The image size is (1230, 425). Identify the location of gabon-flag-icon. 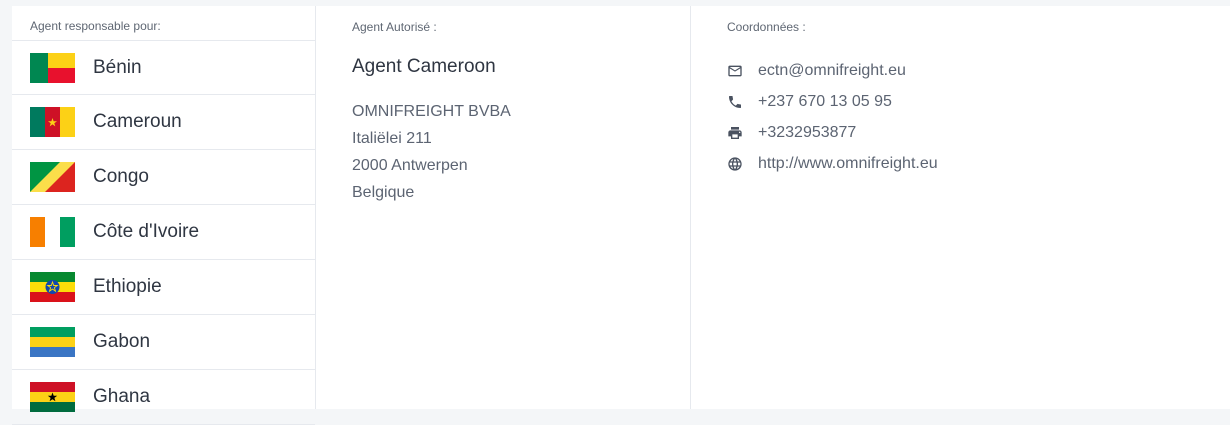
(52, 342).